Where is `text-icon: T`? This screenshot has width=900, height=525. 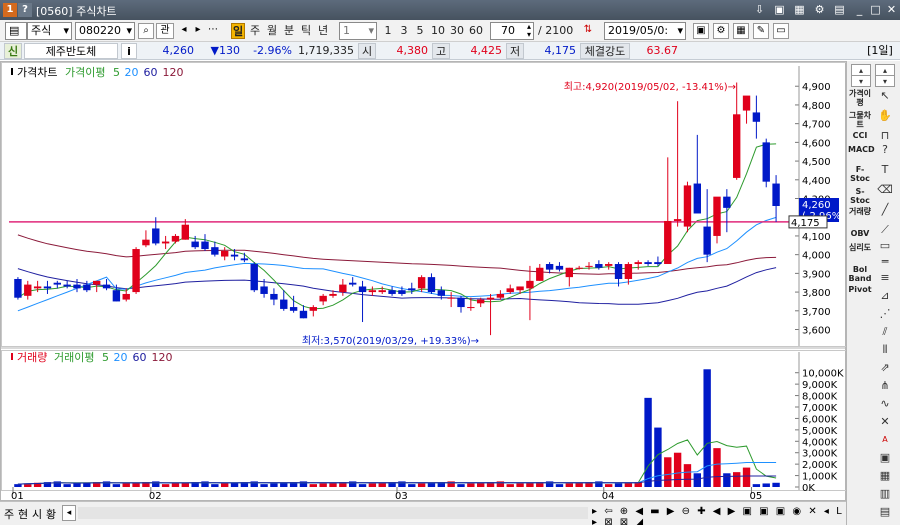
text-icon: T is located at coordinates (885, 170).